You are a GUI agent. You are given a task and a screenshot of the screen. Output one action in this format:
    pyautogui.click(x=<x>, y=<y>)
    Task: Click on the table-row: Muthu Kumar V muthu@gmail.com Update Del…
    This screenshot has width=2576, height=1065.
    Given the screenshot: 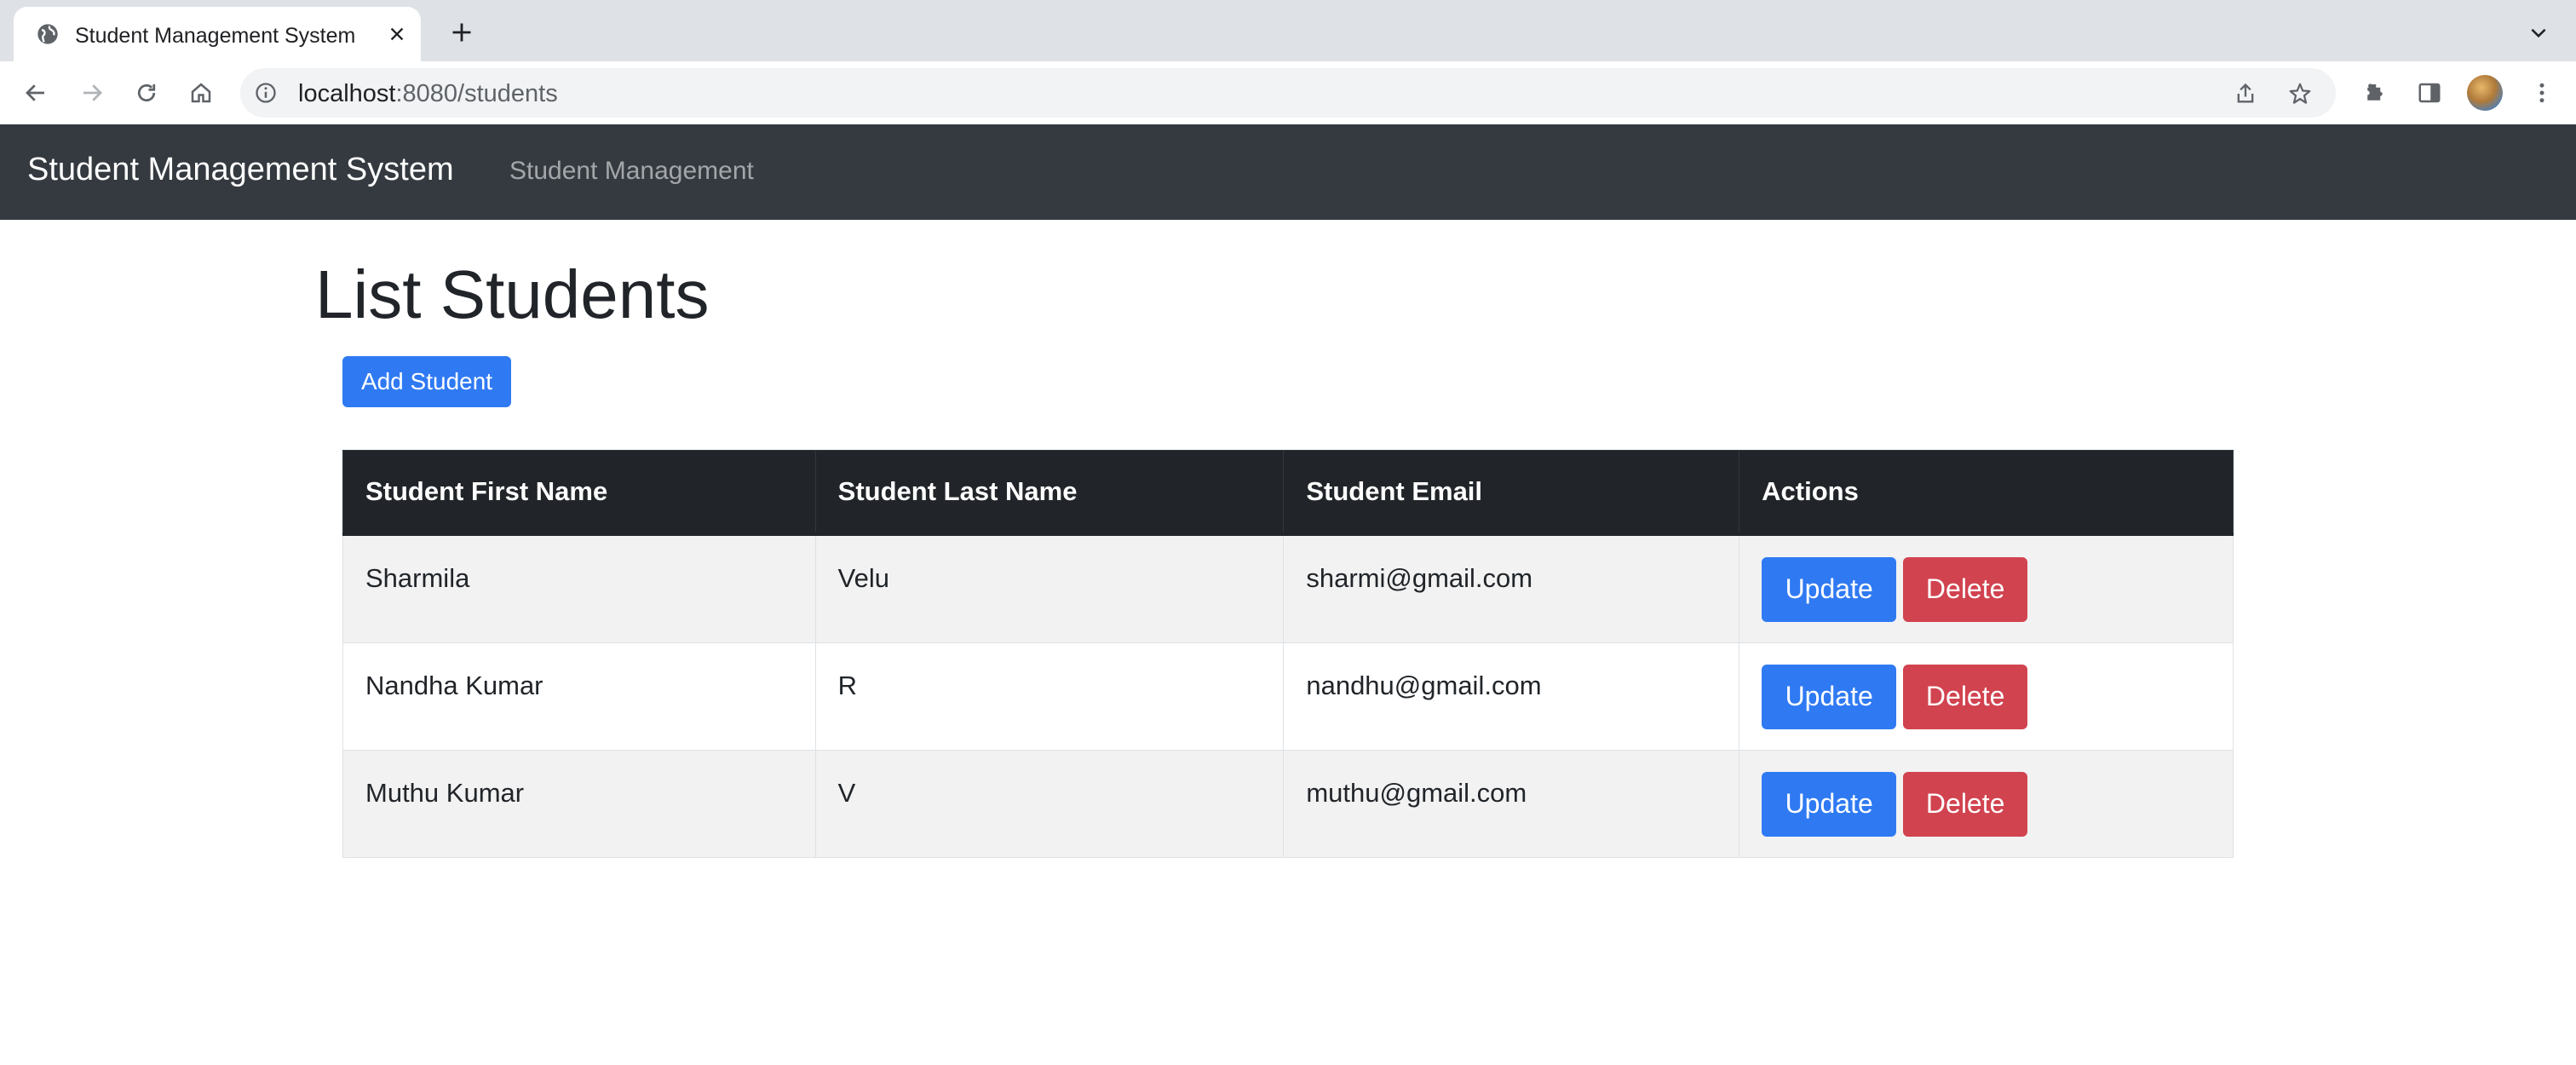 What is the action you would take?
    pyautogui.click(x=1288, y=804)
    